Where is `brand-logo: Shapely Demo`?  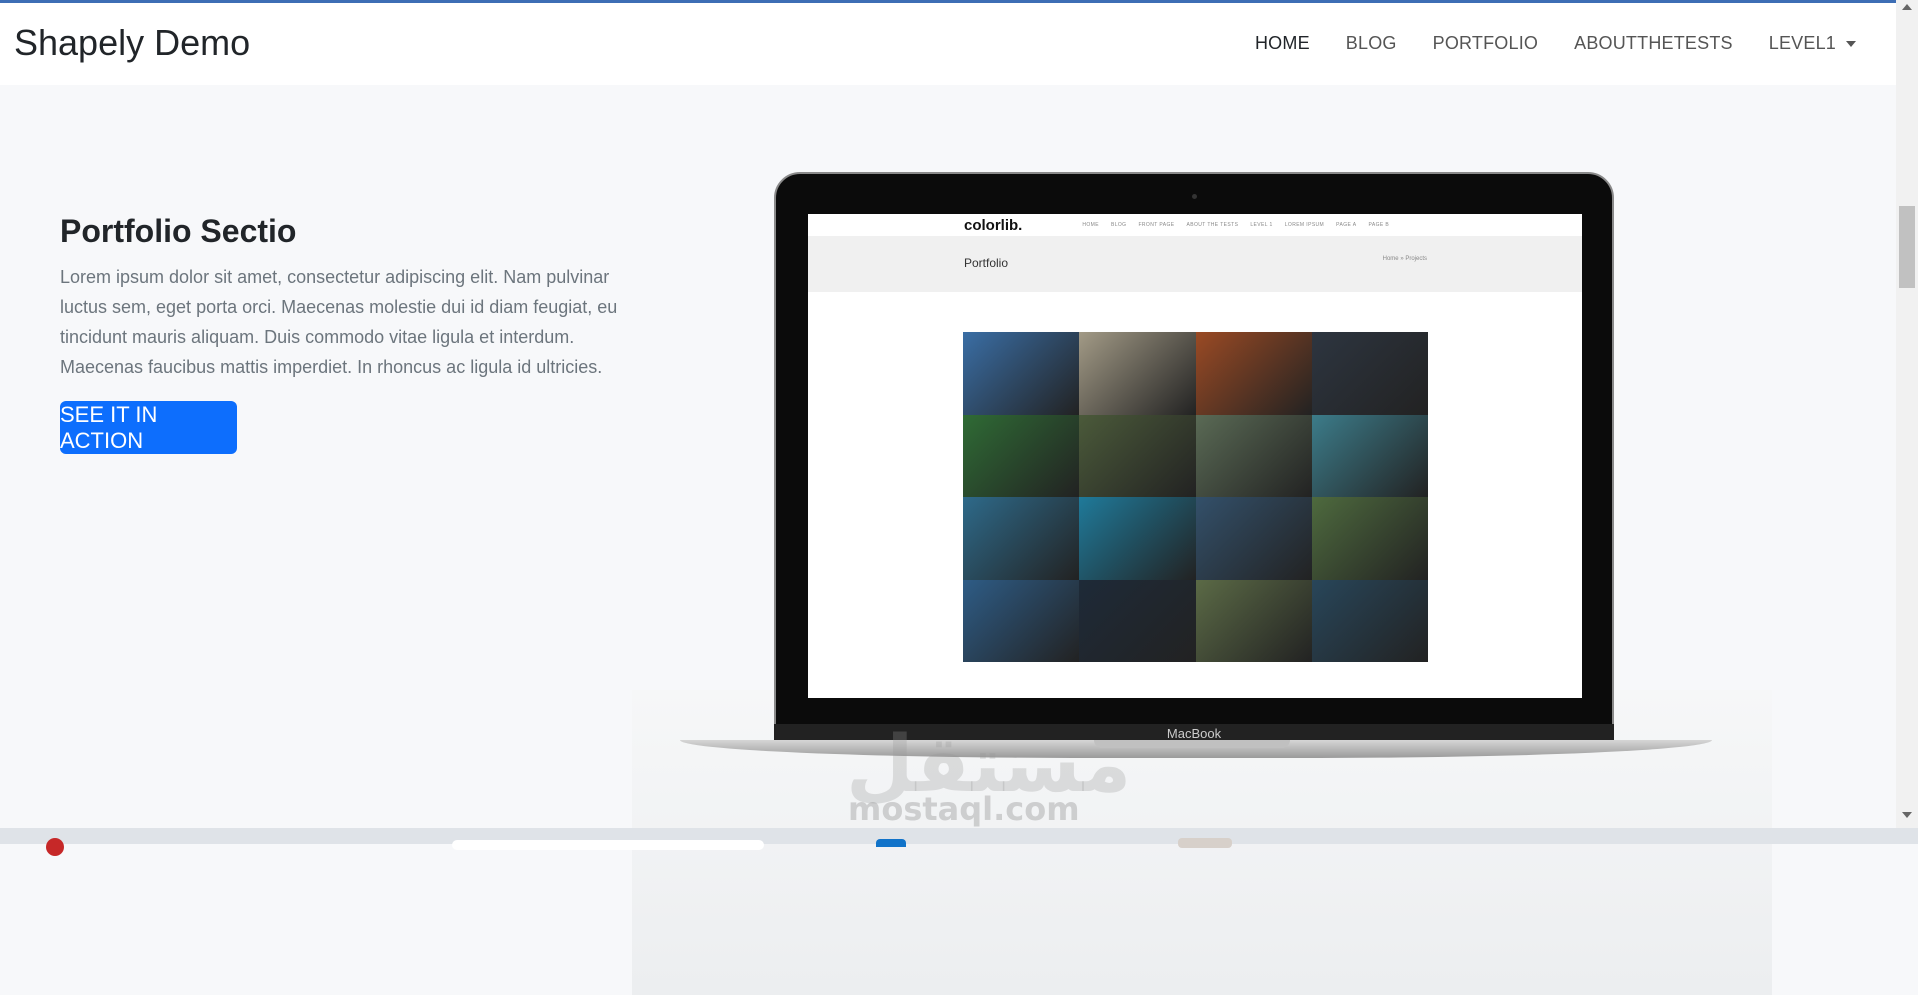
brand-logo: Shapely Demo is located at coordinates (132, 43).